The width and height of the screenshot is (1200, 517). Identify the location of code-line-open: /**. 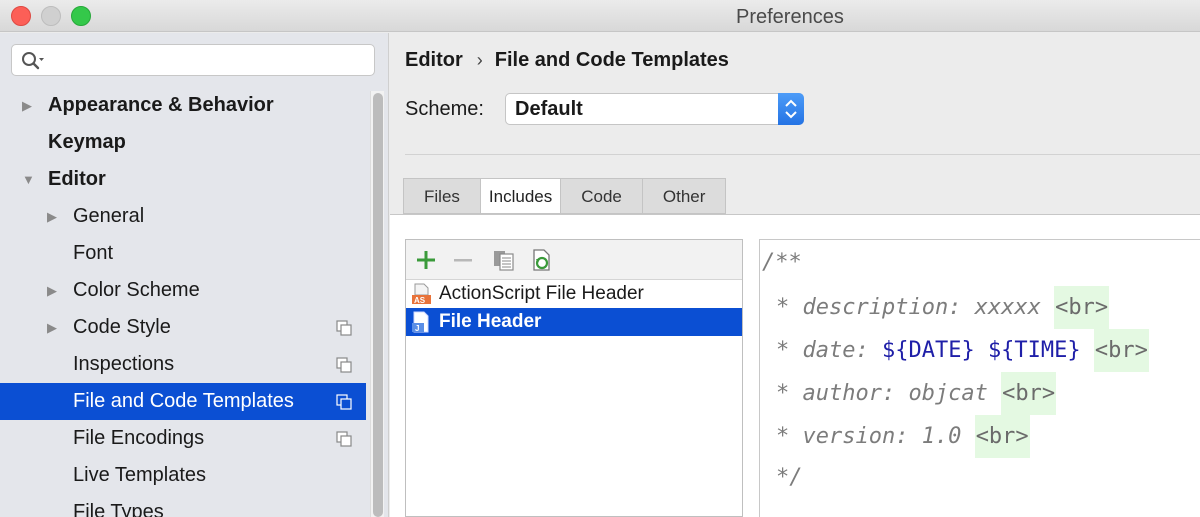
(782, 263).